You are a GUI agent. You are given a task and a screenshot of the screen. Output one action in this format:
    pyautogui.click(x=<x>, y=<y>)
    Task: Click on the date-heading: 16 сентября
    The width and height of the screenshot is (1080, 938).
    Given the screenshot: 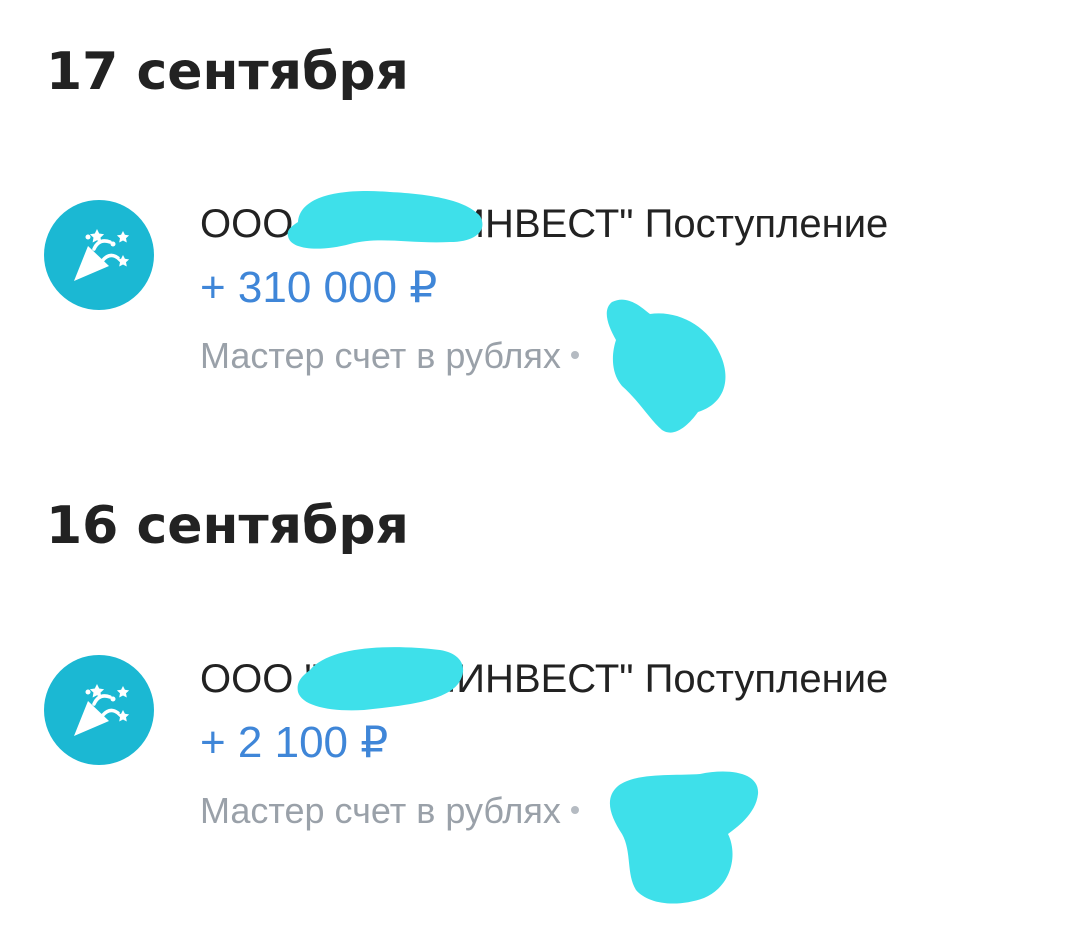 What is the action you would take?
    pyautogui.click(x=227, y=526)
    